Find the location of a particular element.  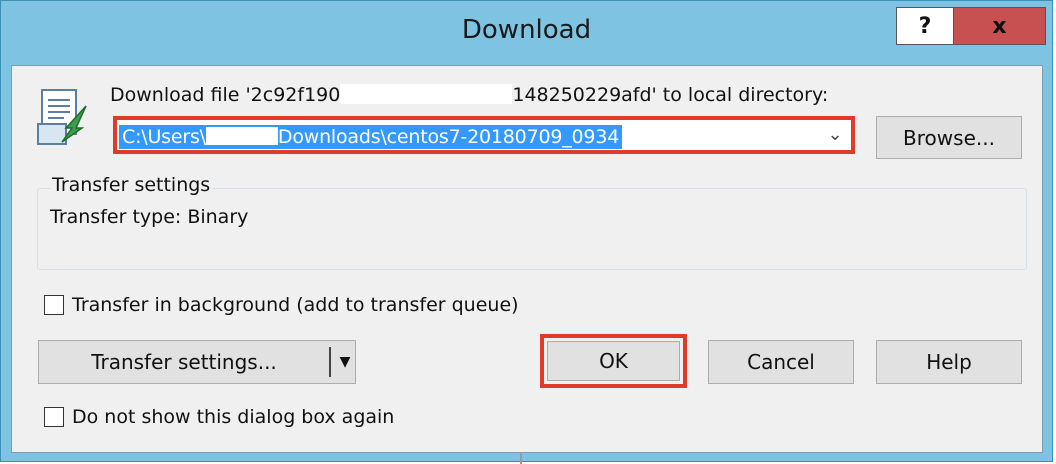

transfer-type-text: Transfer type: Binary is located at coordinates (149, 217).